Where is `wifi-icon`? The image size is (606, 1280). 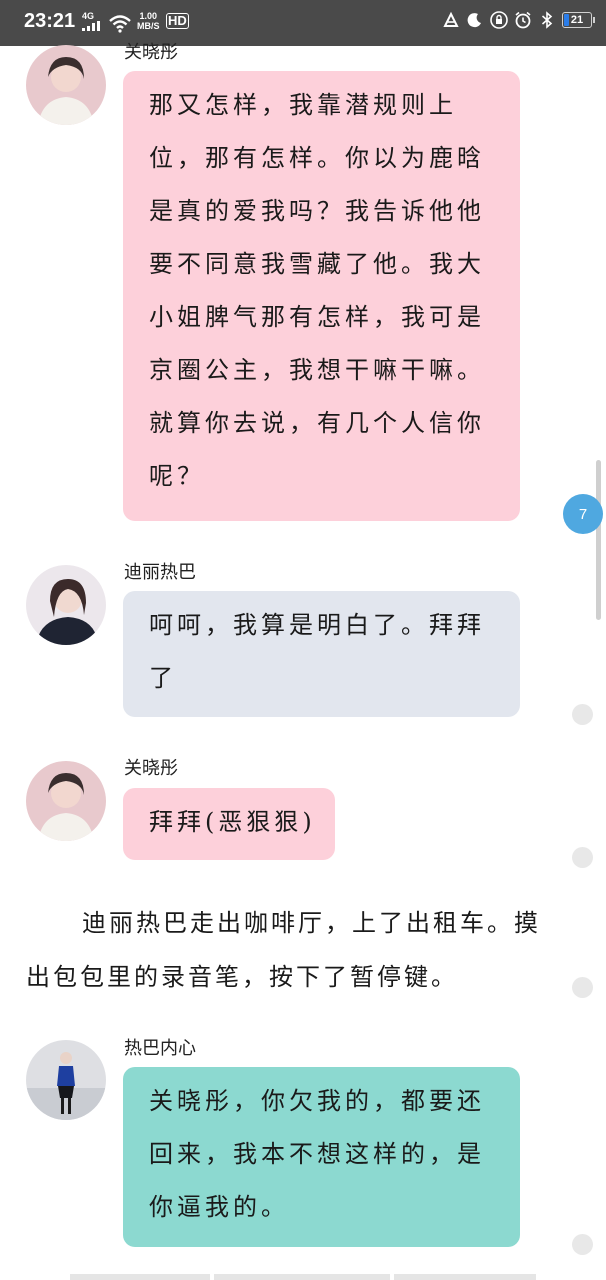 wifi-icon is located at coordinates (120, 26).